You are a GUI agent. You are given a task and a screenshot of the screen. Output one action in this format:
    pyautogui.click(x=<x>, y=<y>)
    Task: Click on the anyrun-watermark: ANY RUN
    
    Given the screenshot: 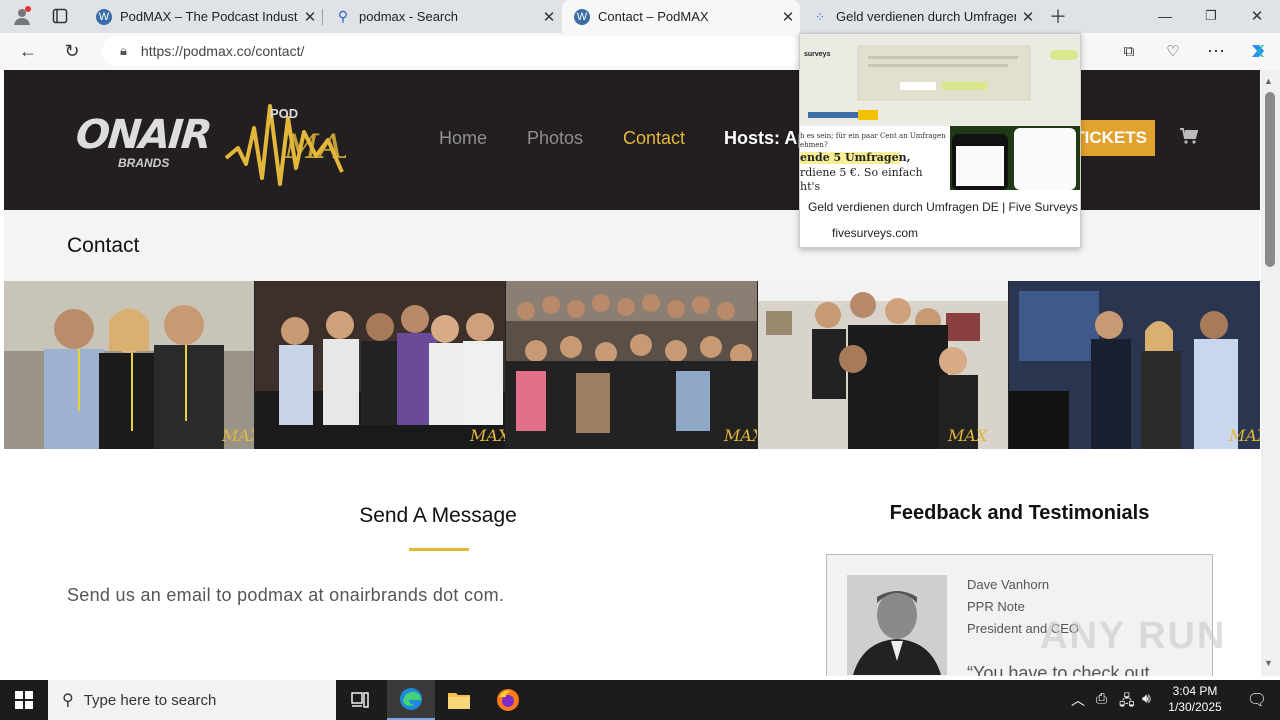 What is the action you would take?
    pyautogui.click(x=1133, y=636)
    